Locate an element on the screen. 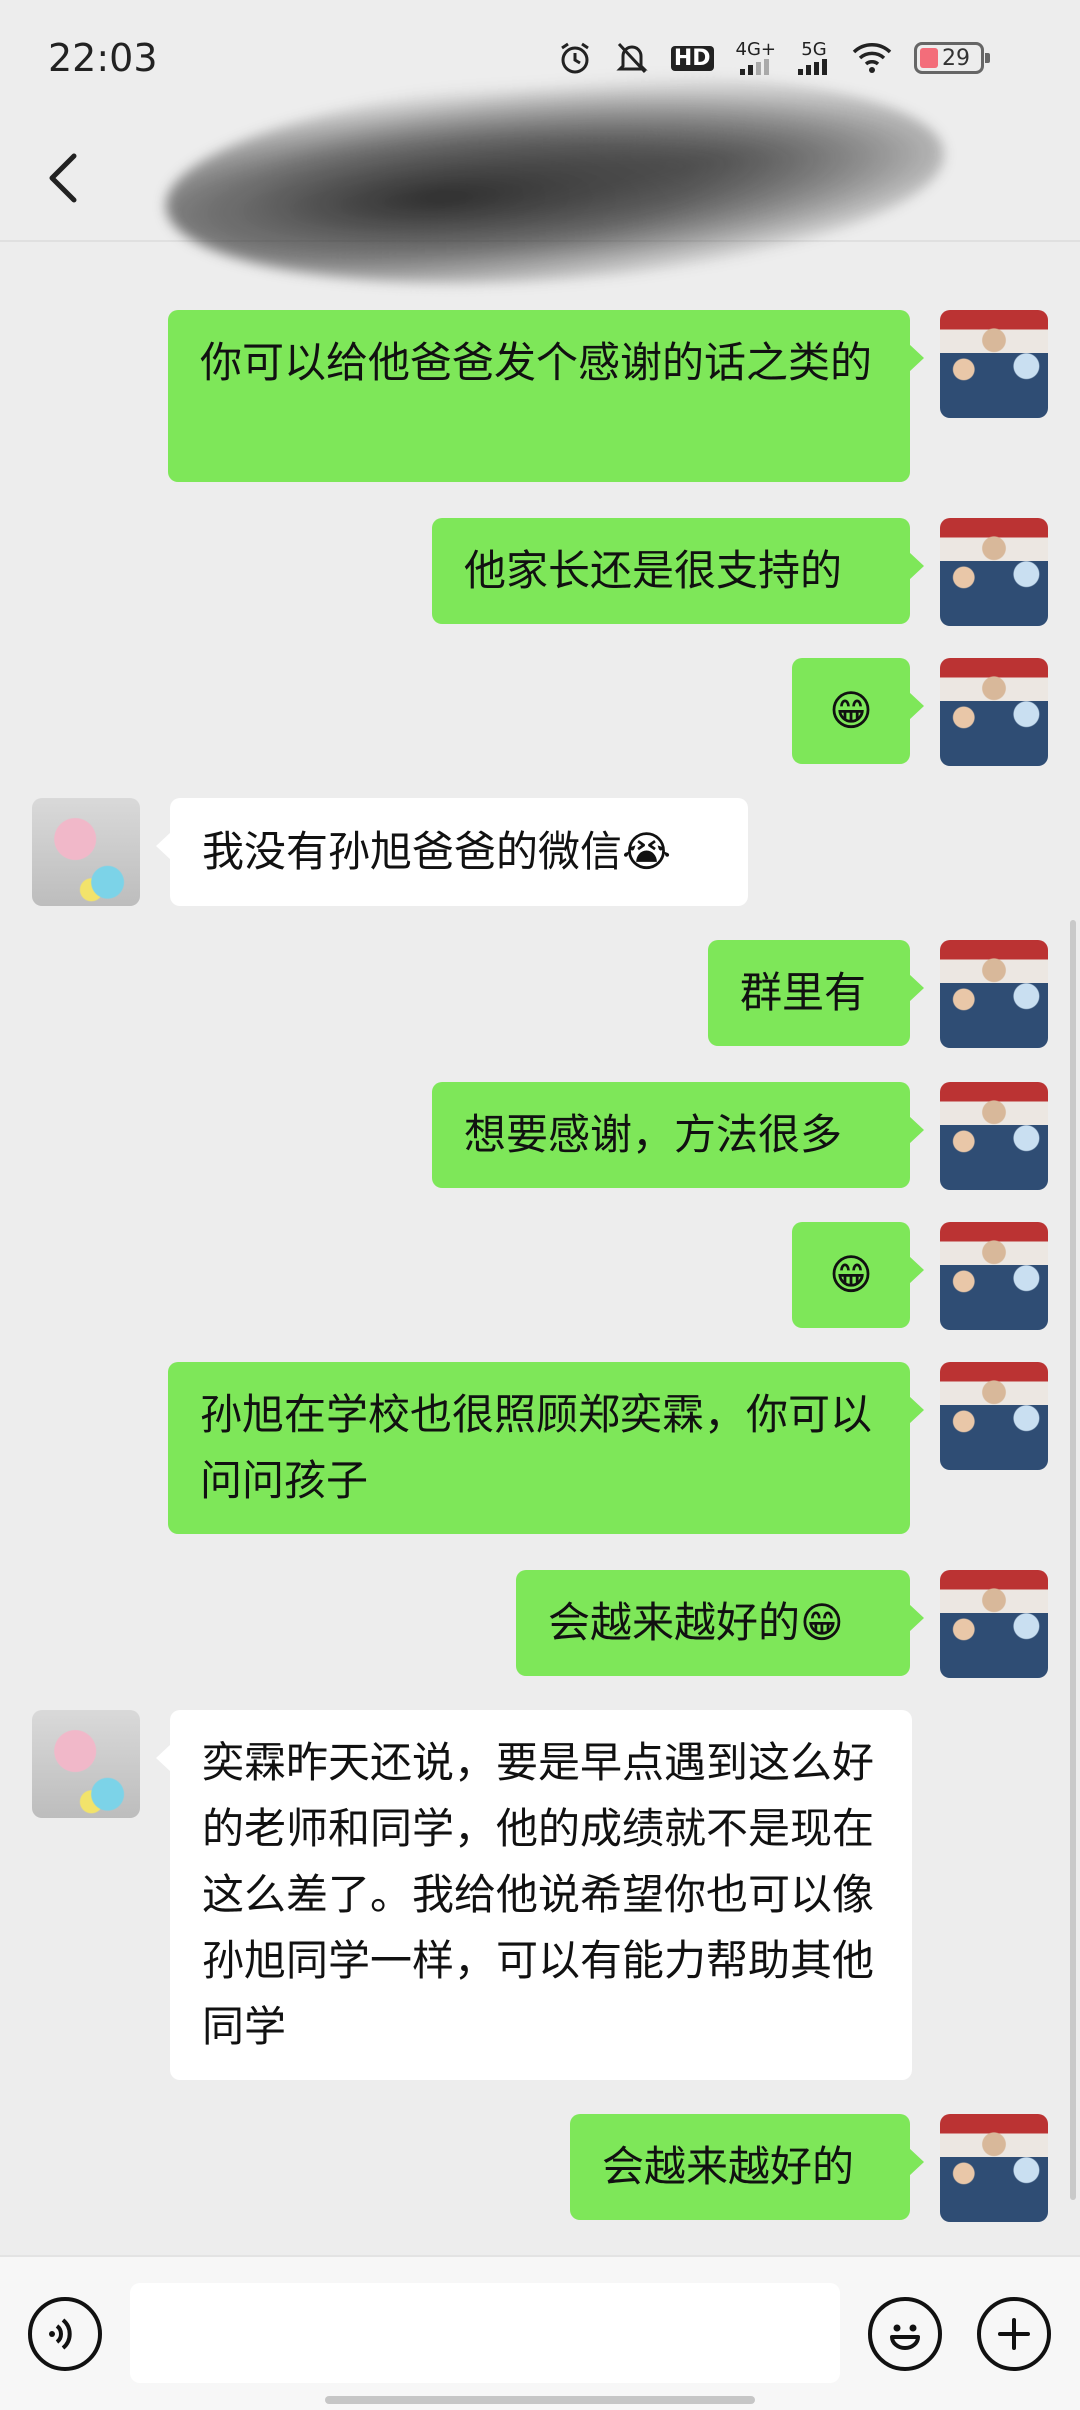 This screenshot has width=1080, height=2410. message-text: 你可以给他爸爸发个感谢的话之类的 is located at coordinates (536, 362).